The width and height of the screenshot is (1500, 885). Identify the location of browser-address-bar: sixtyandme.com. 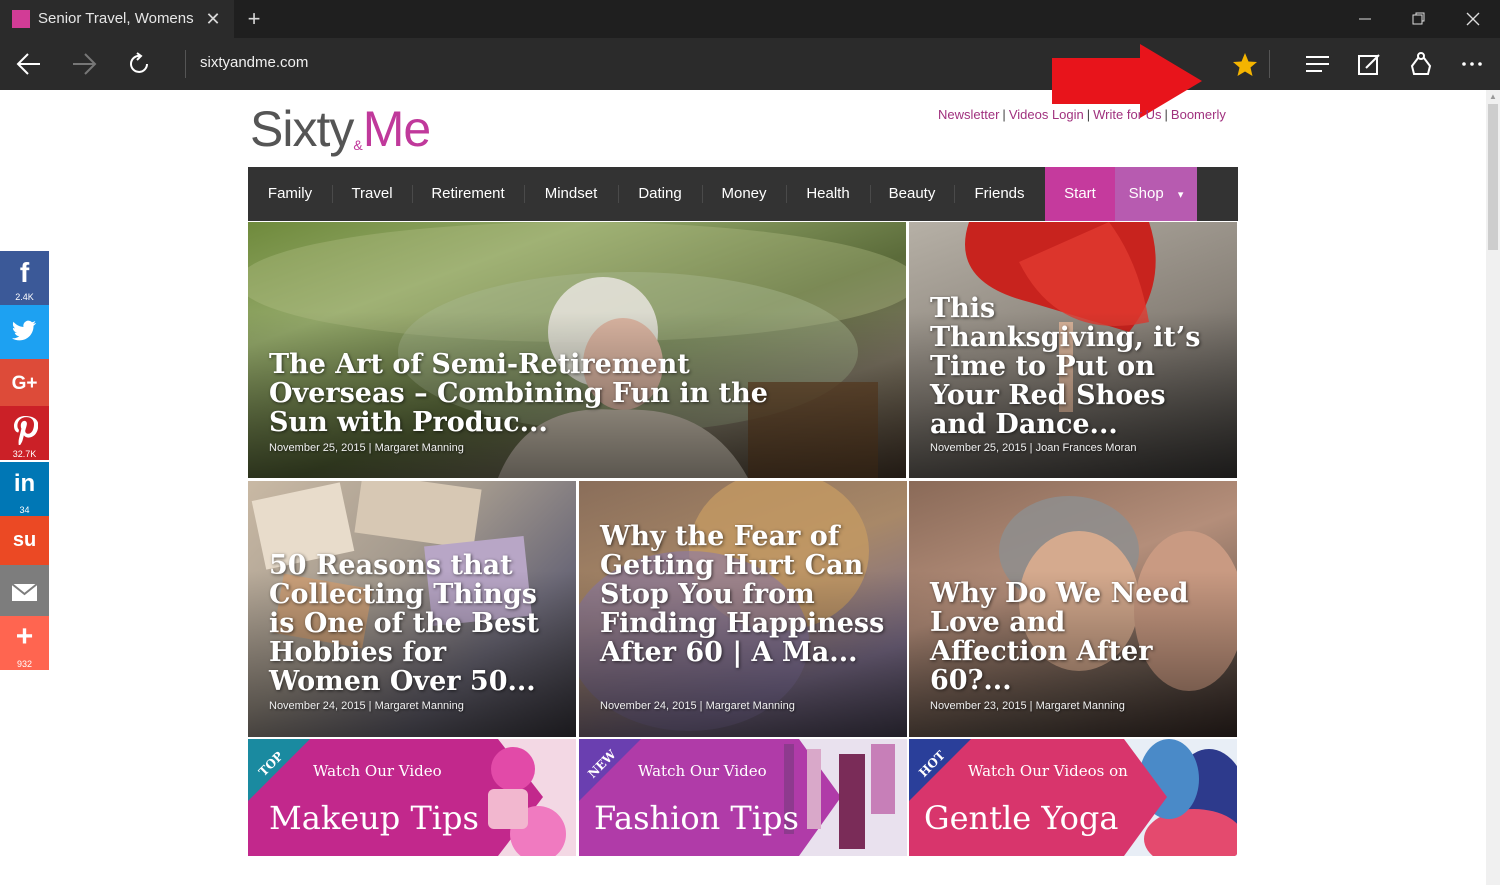
(750, 78).